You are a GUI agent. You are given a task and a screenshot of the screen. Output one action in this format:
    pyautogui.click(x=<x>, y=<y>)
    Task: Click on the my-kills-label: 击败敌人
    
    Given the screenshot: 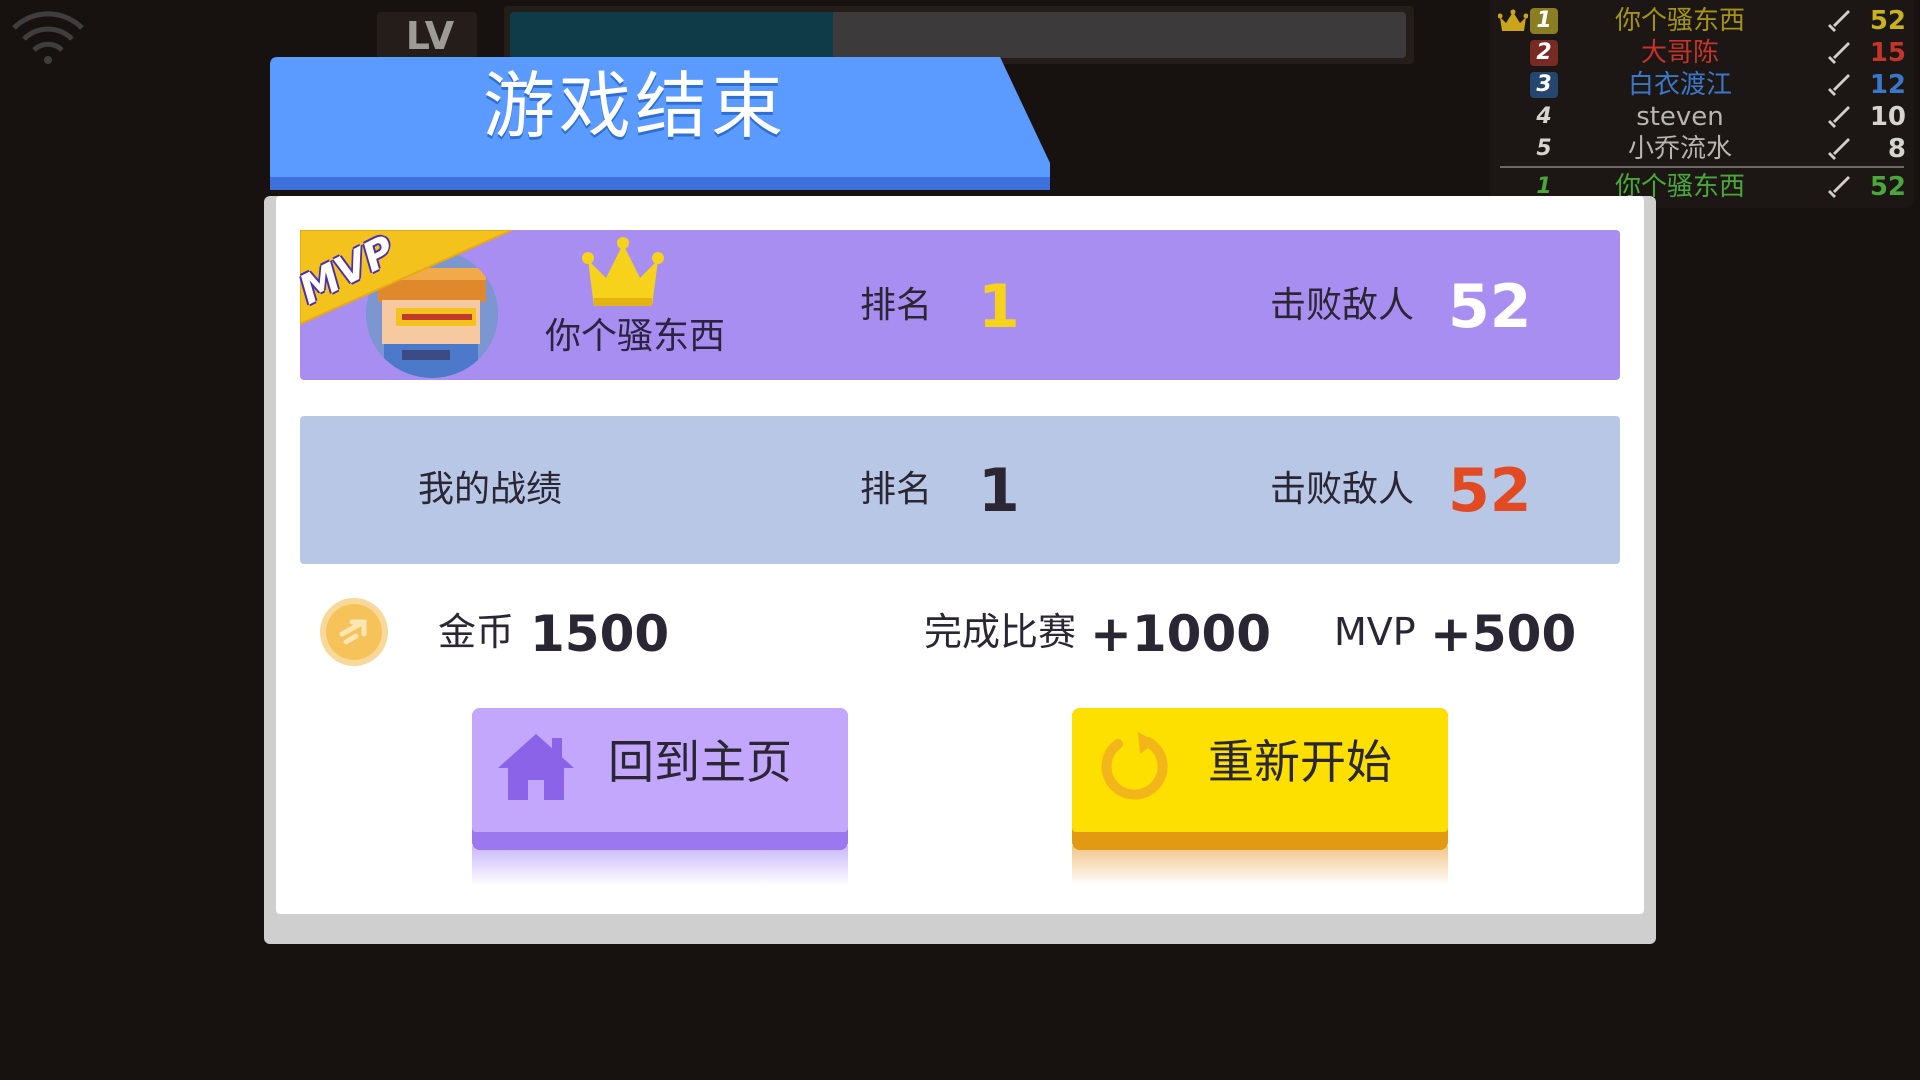 What is the action you would take?
    pyautogui.click(x=1342, y=489)
    